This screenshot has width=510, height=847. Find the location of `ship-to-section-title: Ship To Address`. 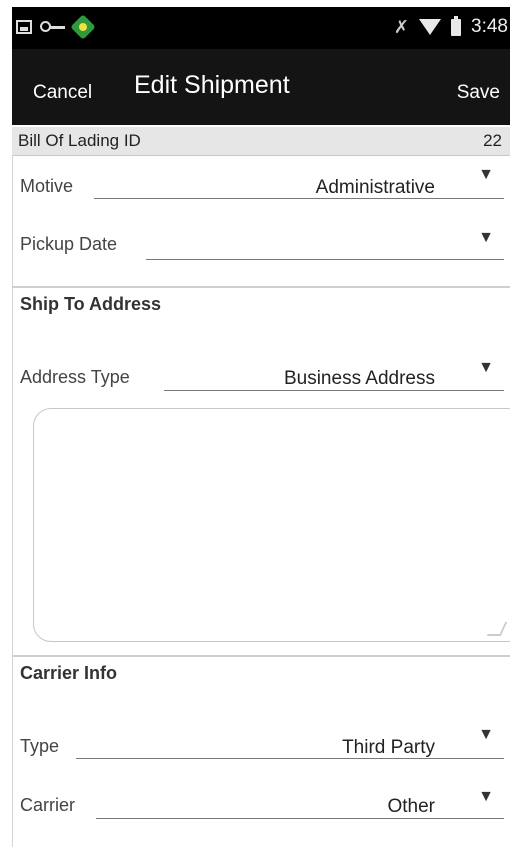

ship-to-section-title: Ship To Address is located at coordinates (91, 304).